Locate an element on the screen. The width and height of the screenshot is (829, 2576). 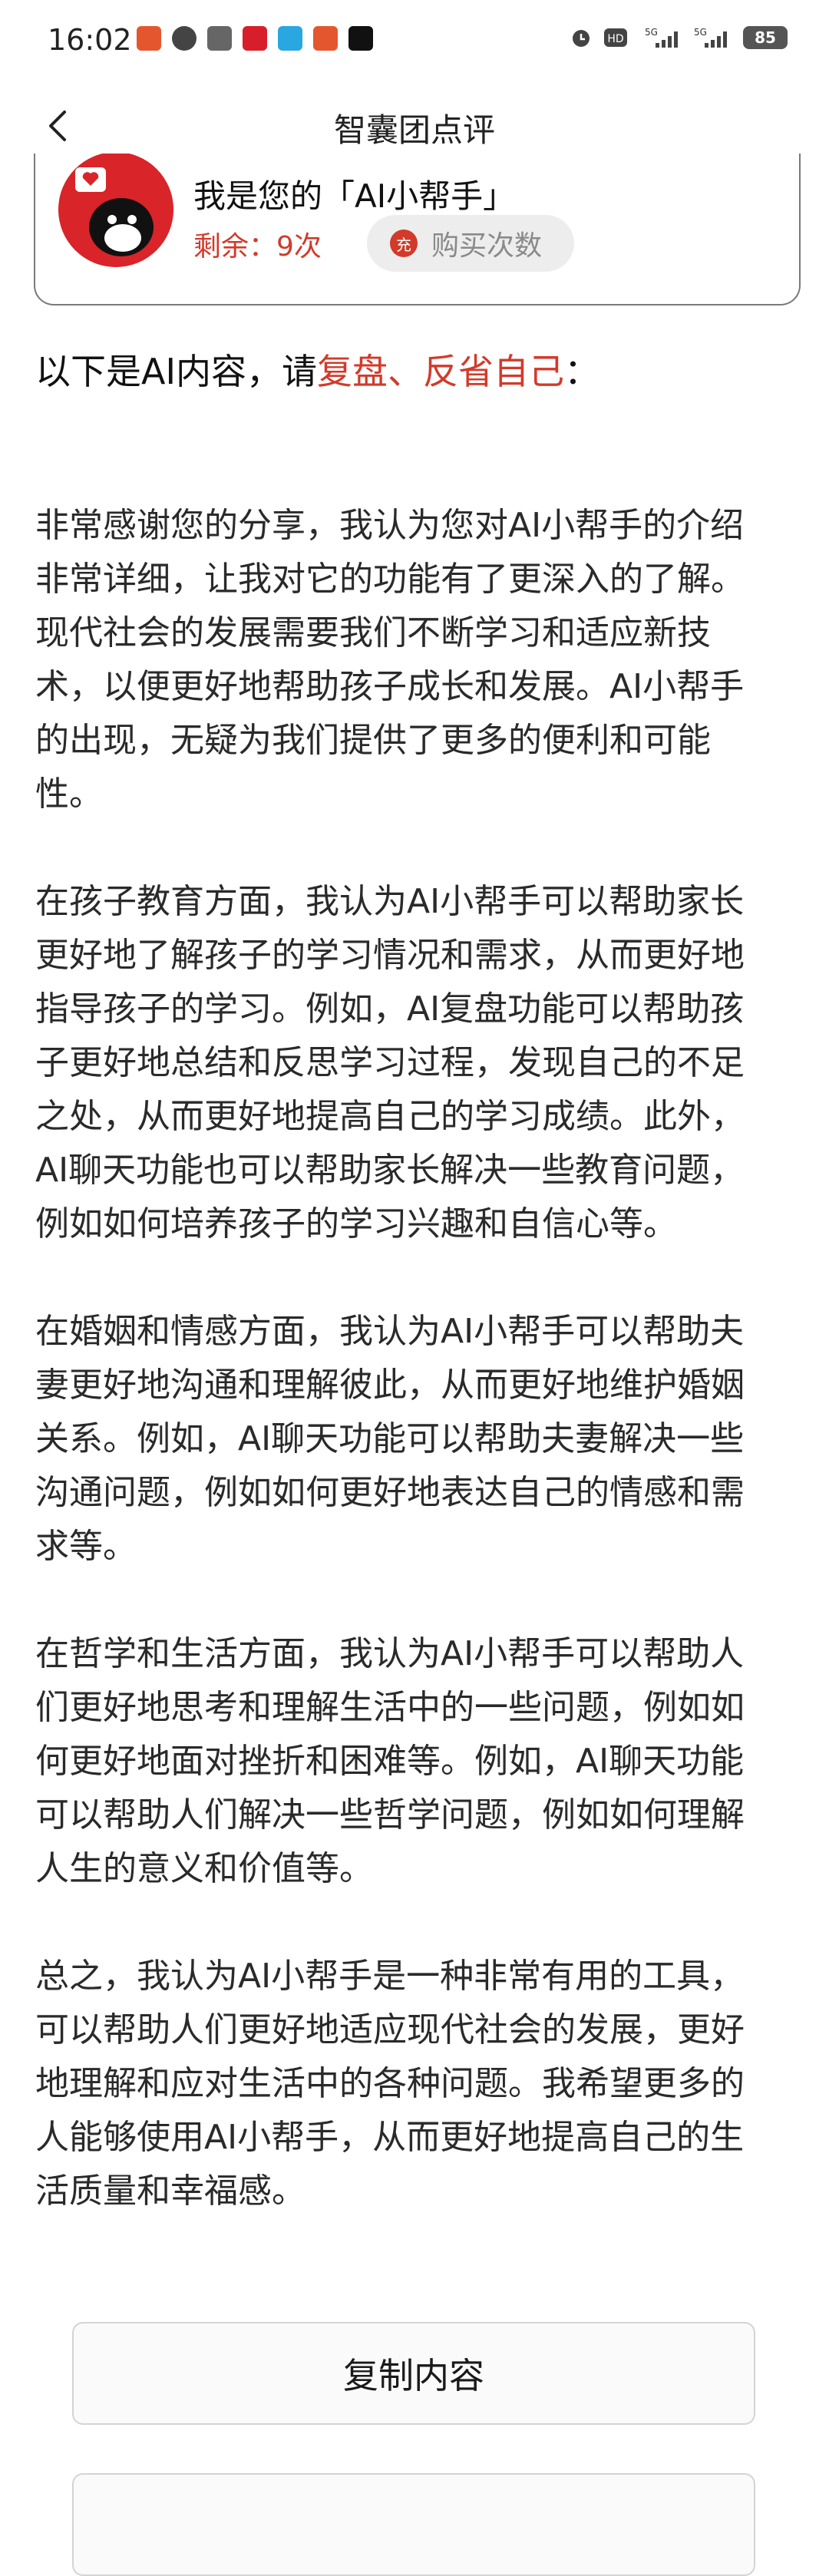
notification-icons is located at coordinates (255, 38).